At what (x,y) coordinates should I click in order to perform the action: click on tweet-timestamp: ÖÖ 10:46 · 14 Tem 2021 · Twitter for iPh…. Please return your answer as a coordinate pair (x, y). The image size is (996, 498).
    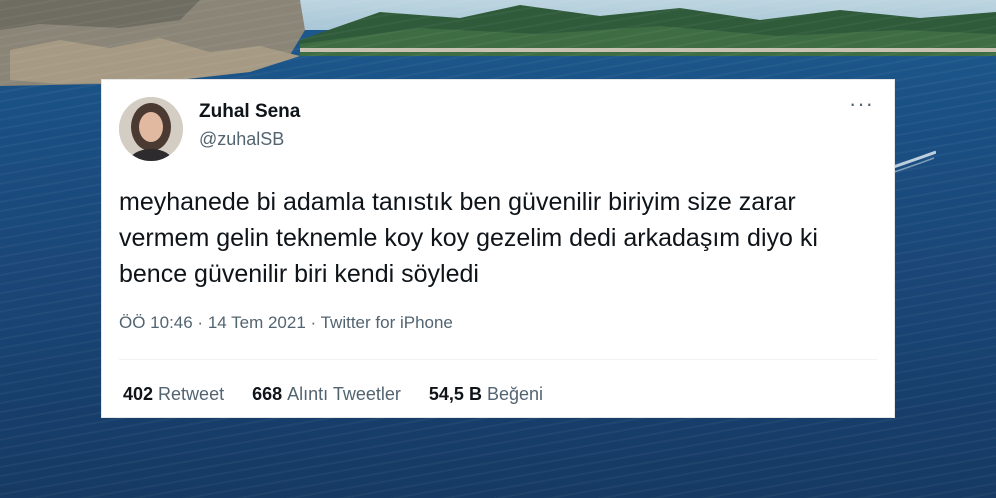
    Looking at the image, I should click on (286, 323).